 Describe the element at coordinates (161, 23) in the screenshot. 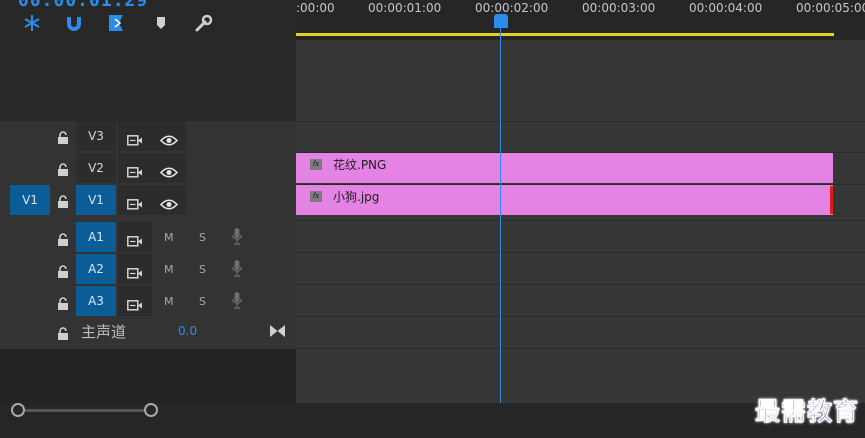

I see `marker-icon` at that location.